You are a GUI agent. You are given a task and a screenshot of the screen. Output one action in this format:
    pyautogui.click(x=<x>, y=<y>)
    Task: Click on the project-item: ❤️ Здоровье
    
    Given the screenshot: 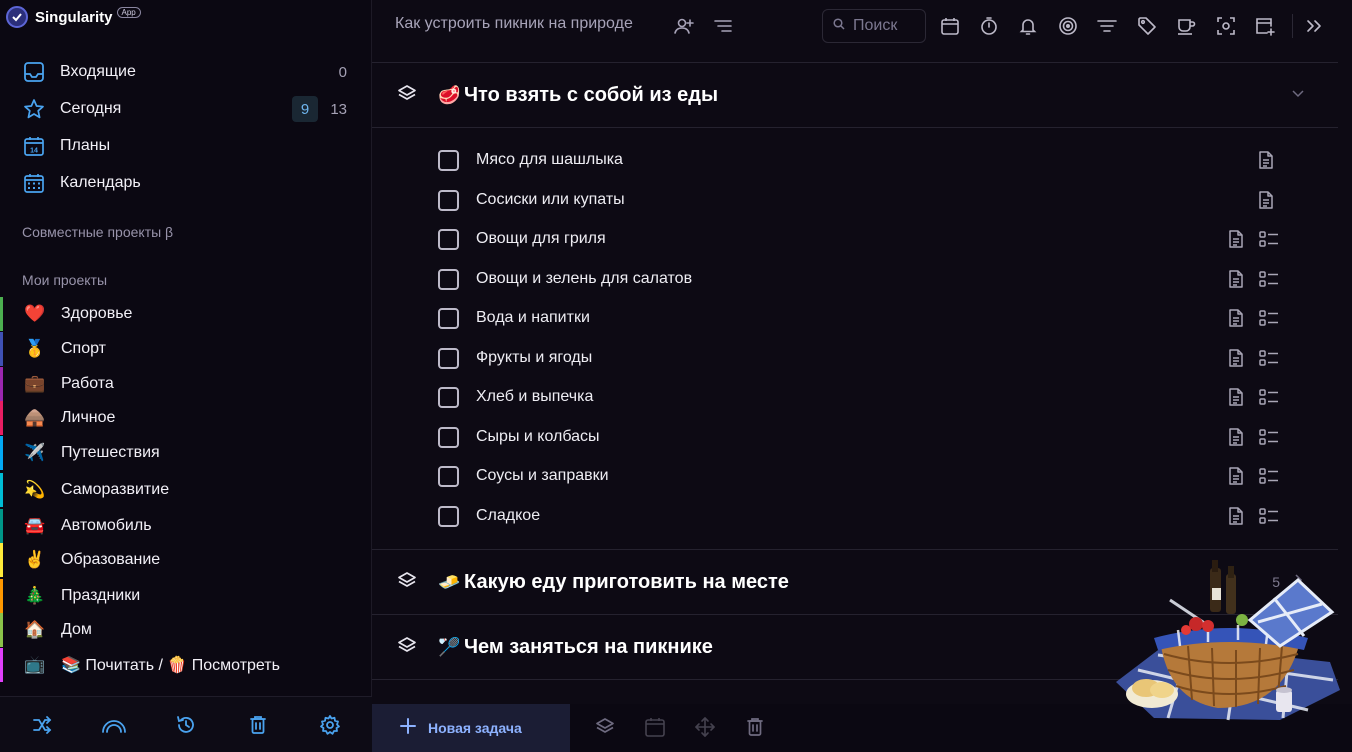 What is the action you would take?
    pyautogui.click(x=185, y=314)
    